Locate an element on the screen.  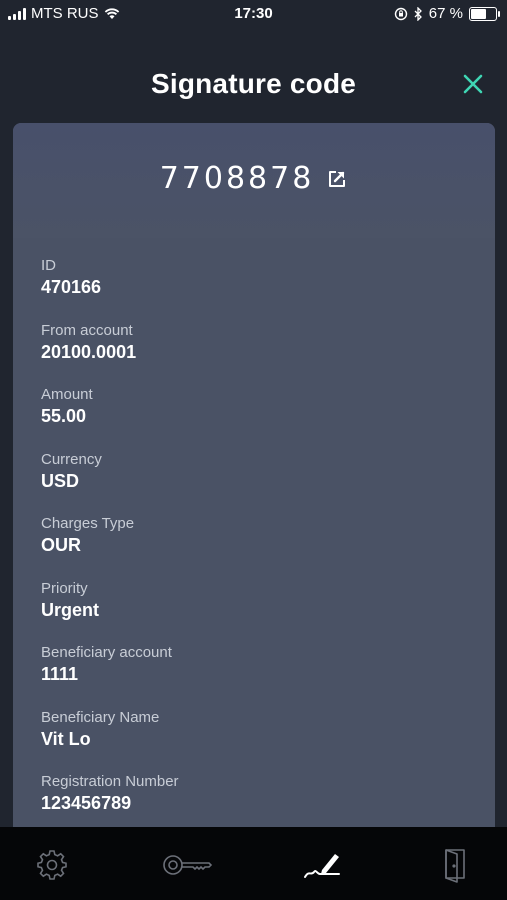
exit-door-icon is located at coordinates (455, 866).